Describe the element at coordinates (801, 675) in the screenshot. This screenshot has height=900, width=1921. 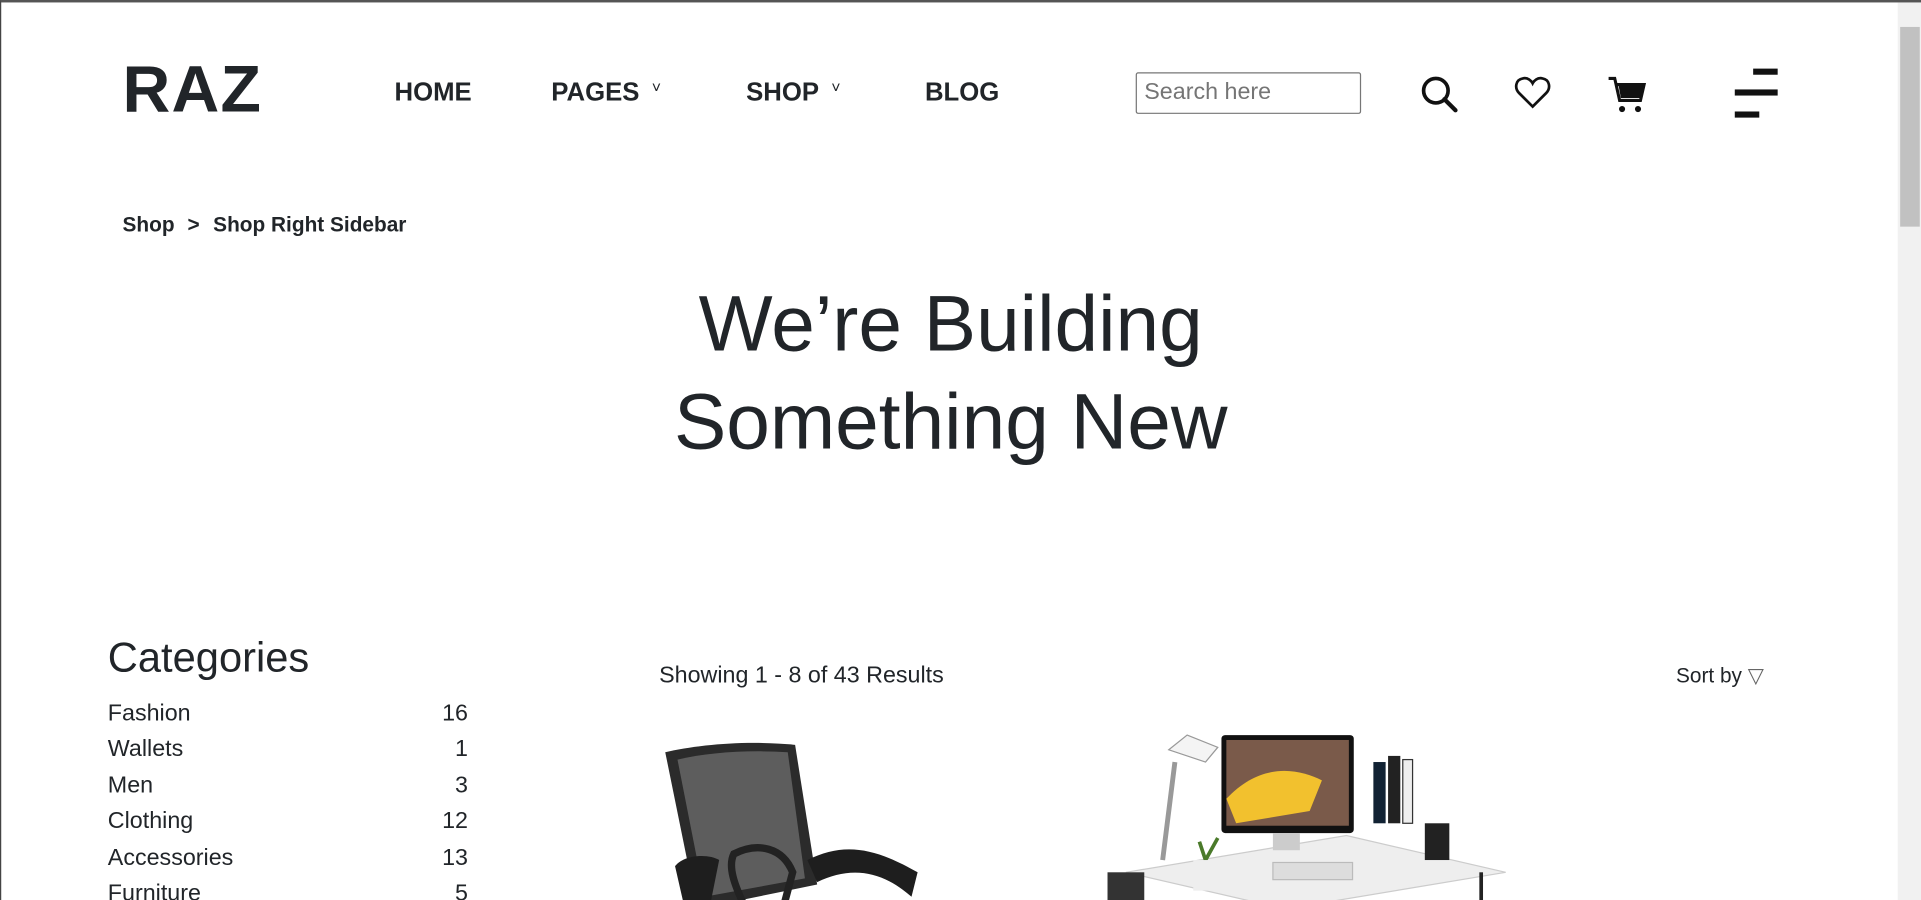
I see `results-count: Showing 1 - 8 of 43 Results` at that location.